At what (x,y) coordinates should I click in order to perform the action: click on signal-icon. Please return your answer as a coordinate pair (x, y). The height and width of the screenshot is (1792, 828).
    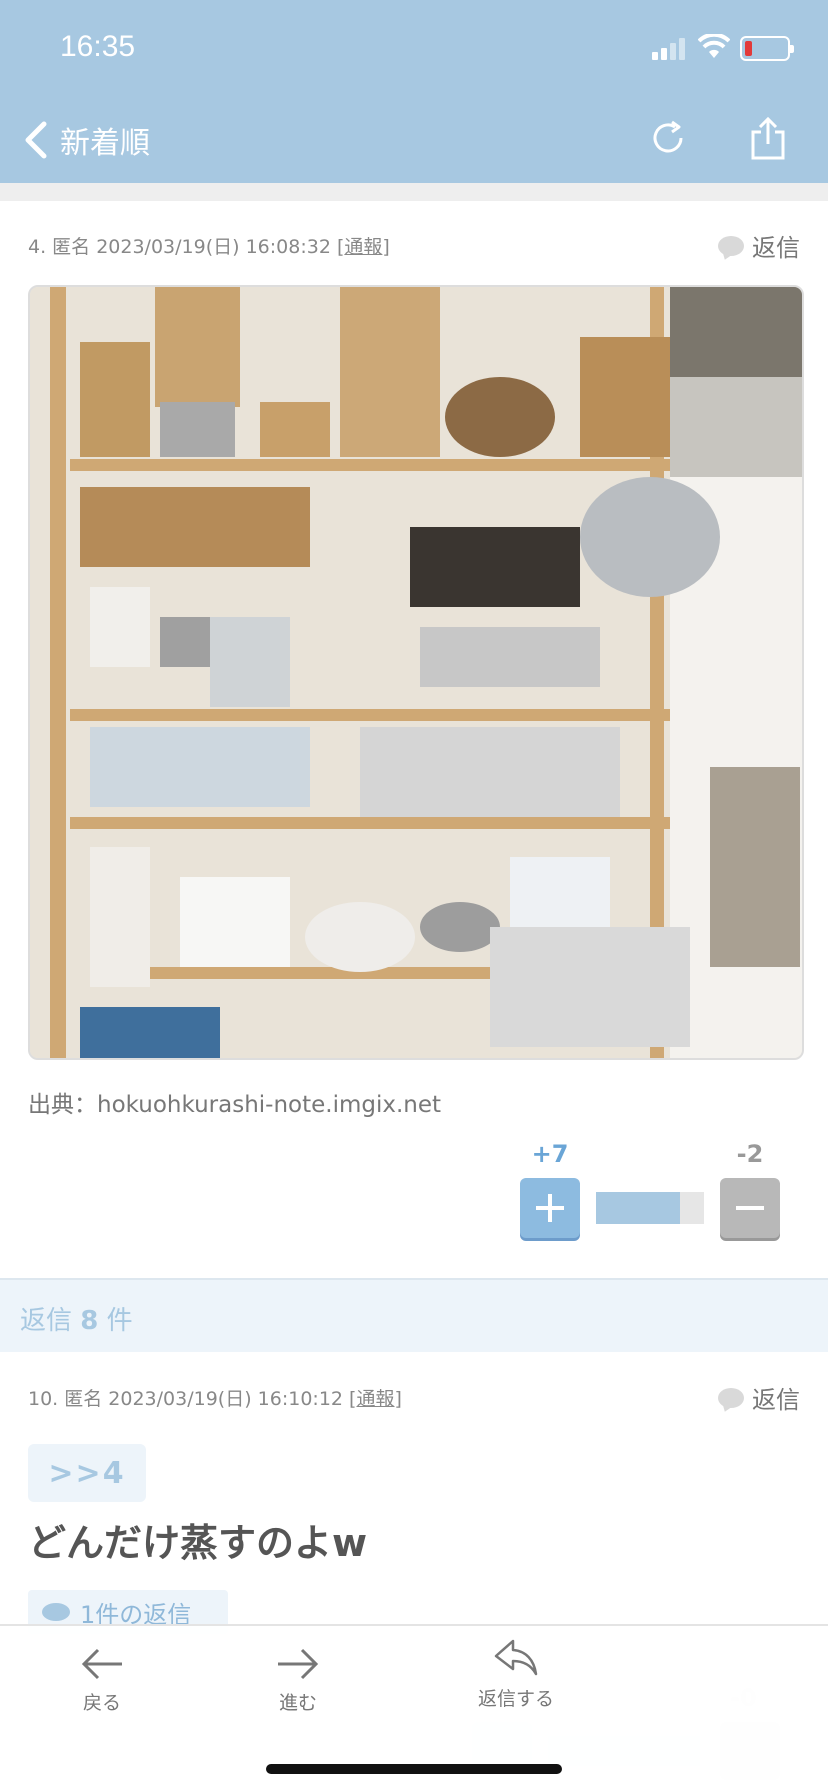
    Looking at the image, I should click on (668, 49).